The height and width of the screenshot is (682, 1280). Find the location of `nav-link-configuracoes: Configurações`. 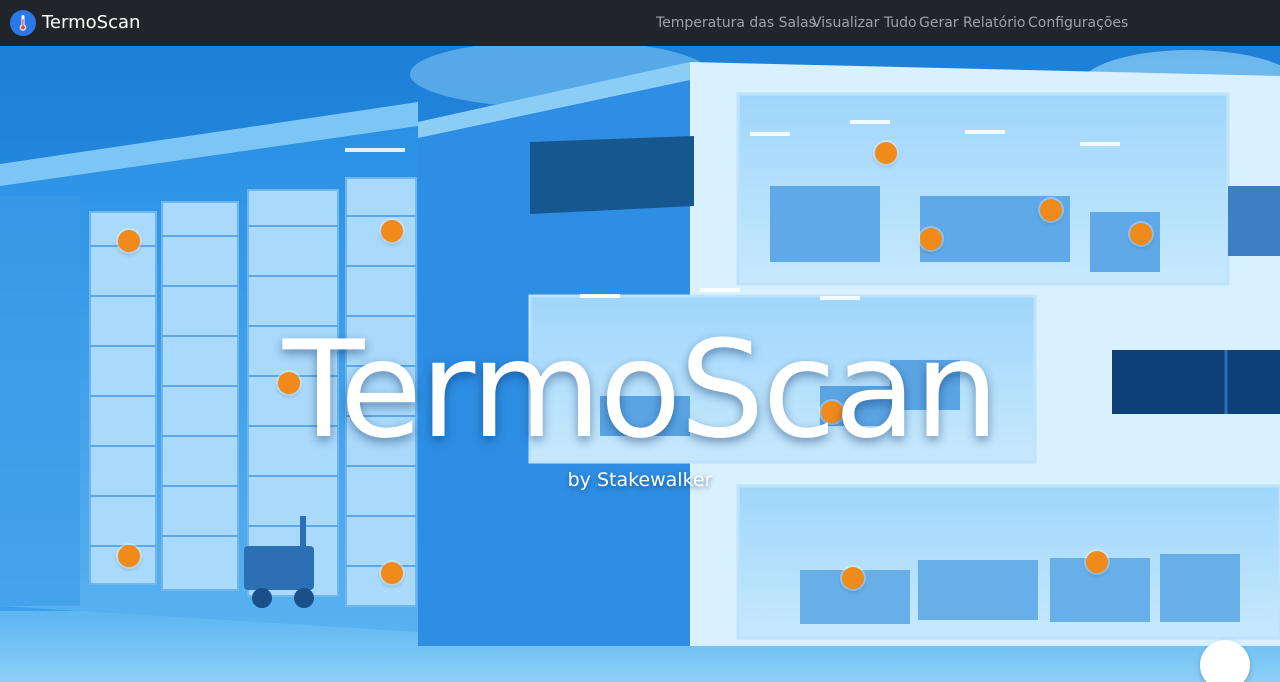

nav-link-configuracoes: Configurações is located at coordinates (1078, 23).